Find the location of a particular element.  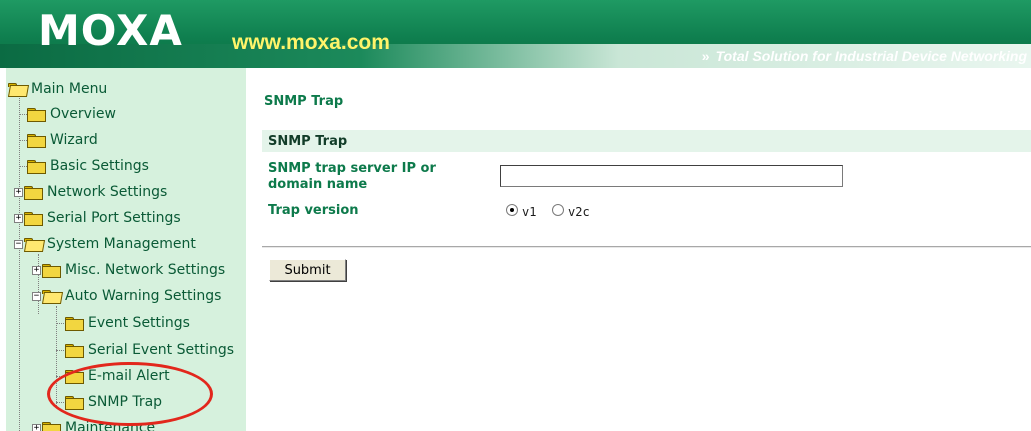

sidebar-item-label: Serial Port Settings is located at coordinates (114, 218).